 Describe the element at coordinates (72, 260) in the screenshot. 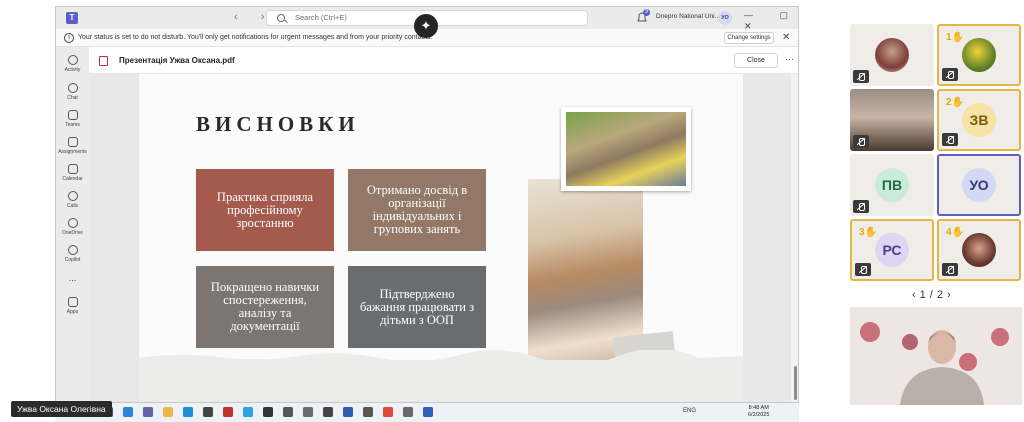

I see `rail-label: Copilot` at that location.